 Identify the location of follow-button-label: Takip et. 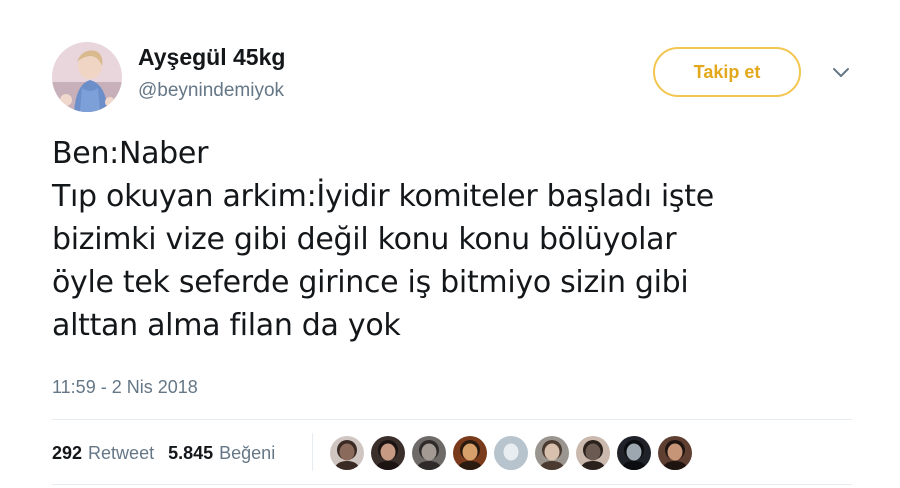
(727, 71).